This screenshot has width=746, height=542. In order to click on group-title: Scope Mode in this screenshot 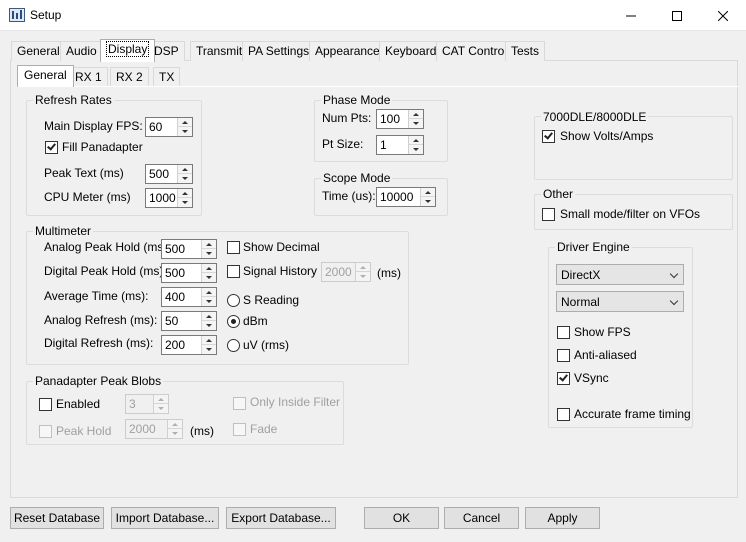, I will do `click(357, 178)`.